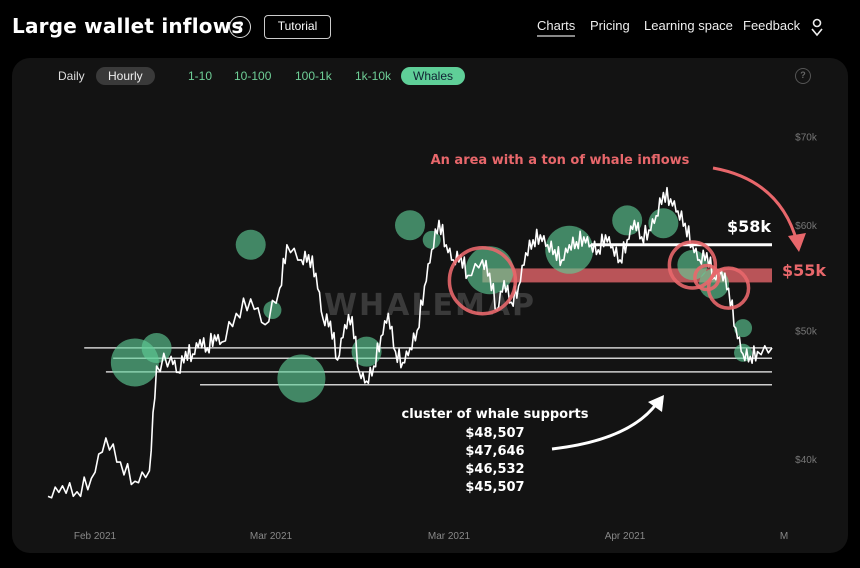 This screenshot has height=568, width=860. Describe the element at coordinates (797, 242) in the screenshot. I see `zone-arrowhead-icon` at that location.